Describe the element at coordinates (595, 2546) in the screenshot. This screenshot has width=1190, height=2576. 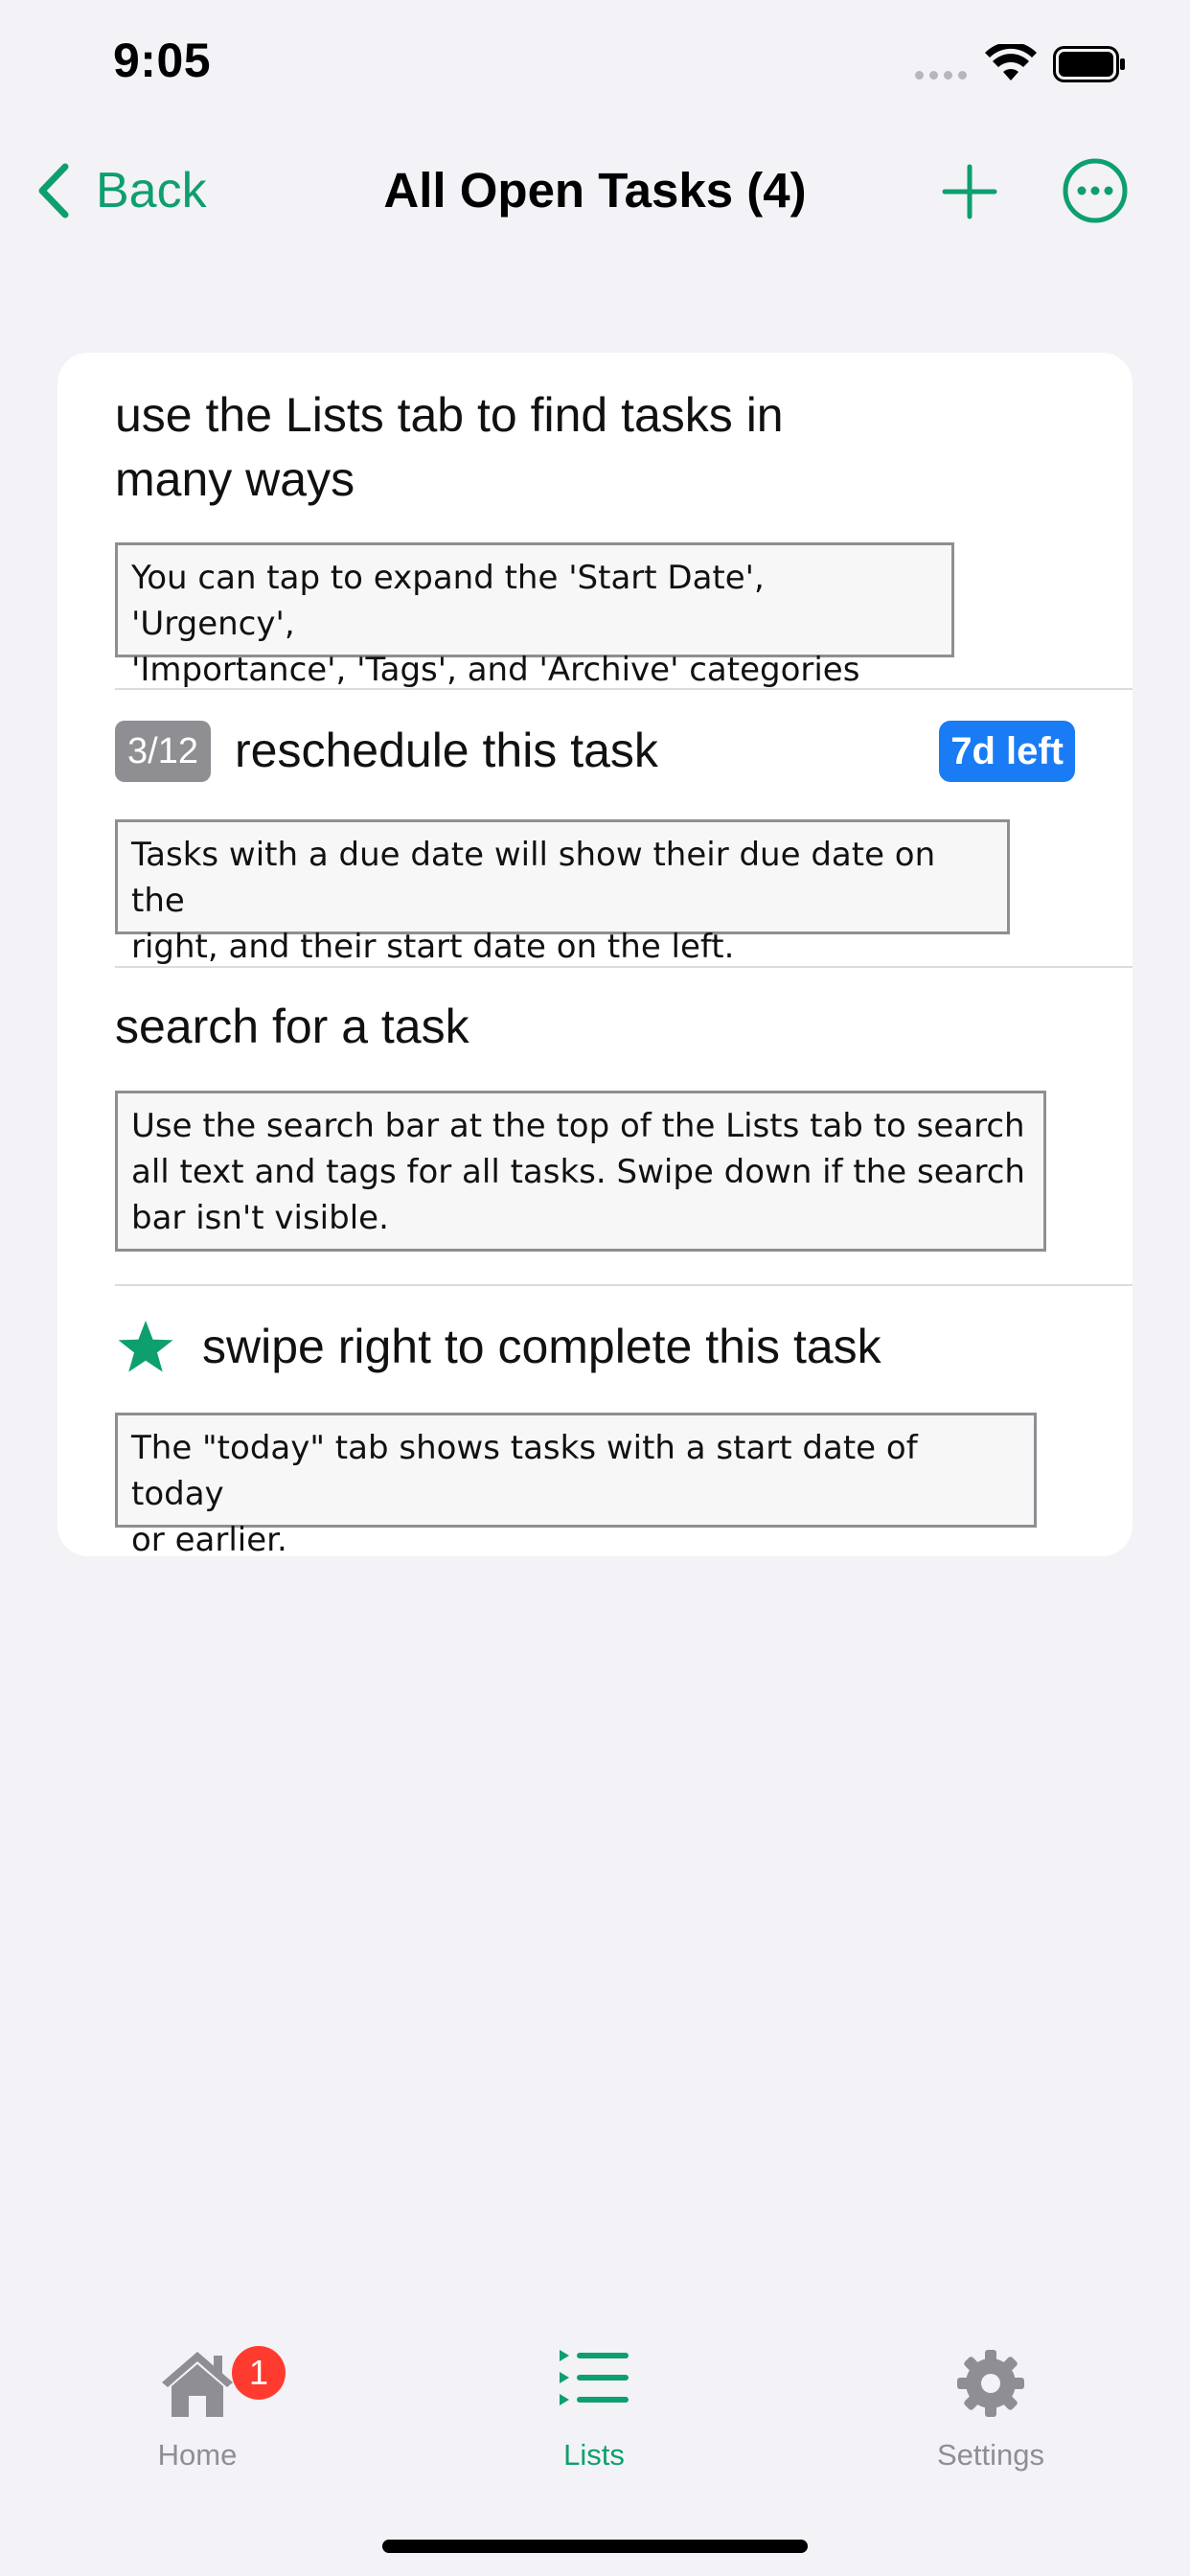
I see `home-indicator` at that location.